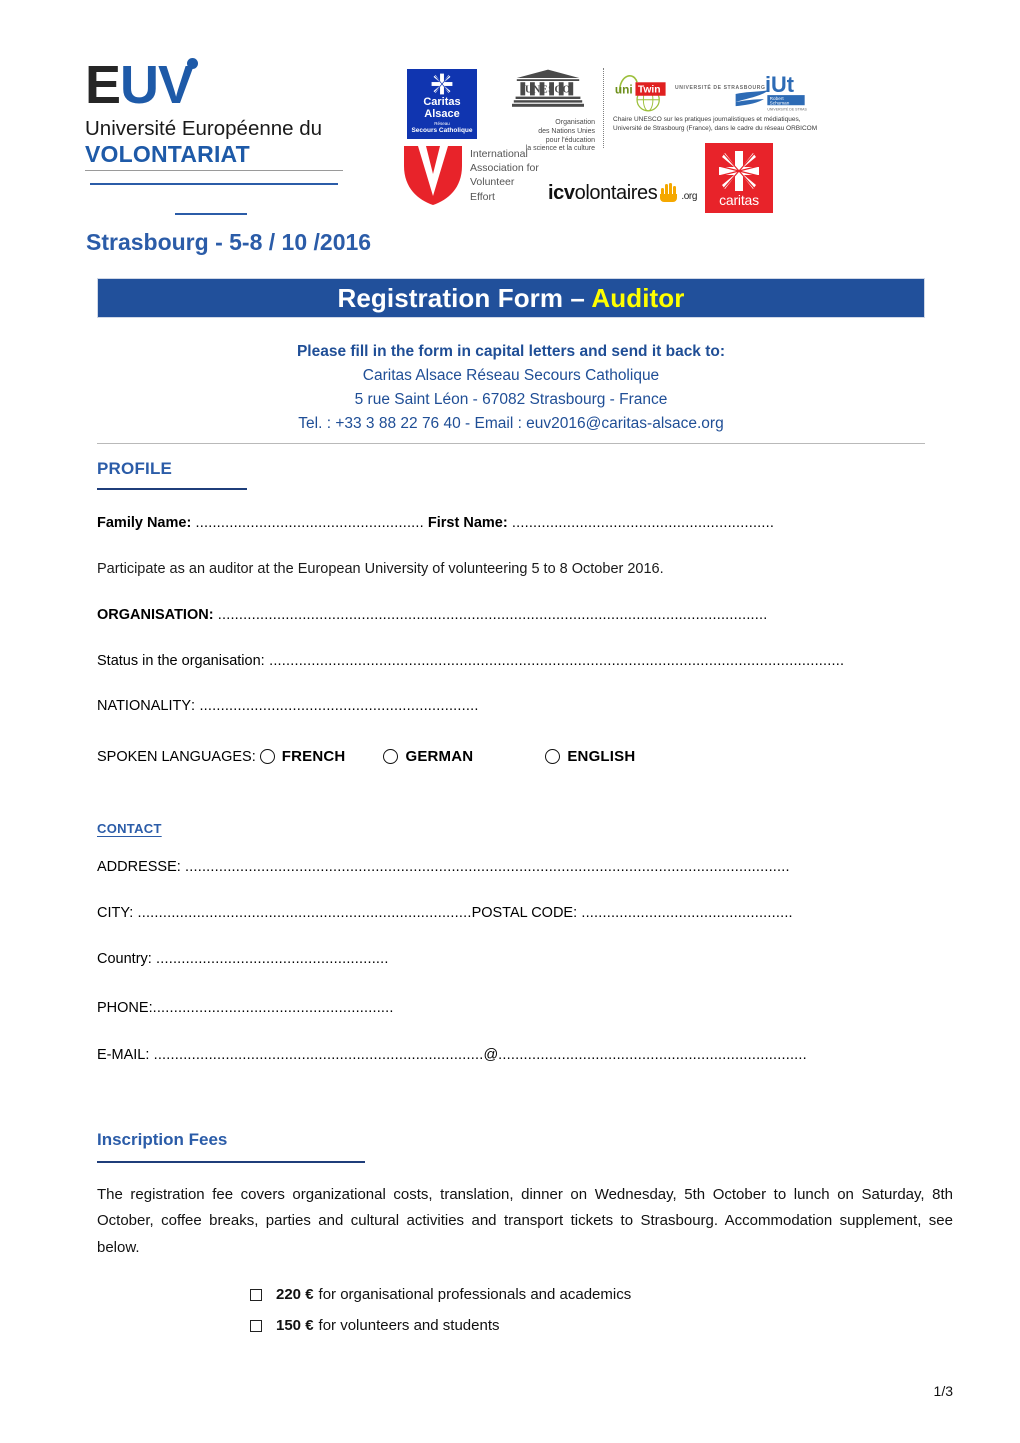 This screenshot has width=1020, height=1443. Describe the element at coordinates (267, 756) in the screenshot. I see `radio-french` at that location.